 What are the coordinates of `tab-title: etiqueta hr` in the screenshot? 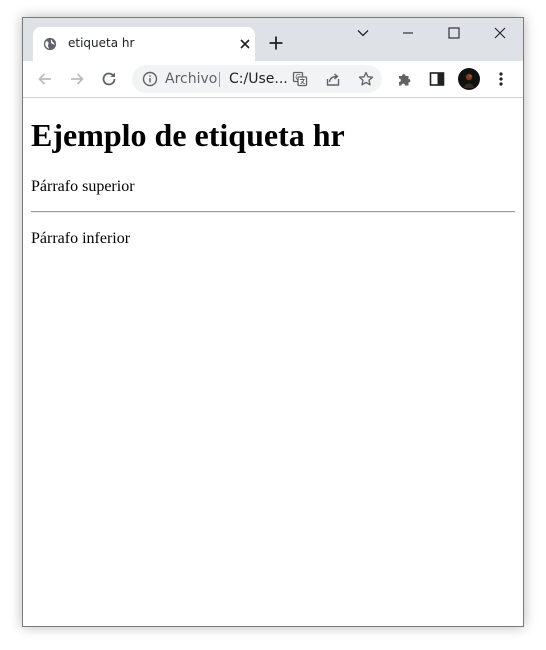 It's located at (101, 43).